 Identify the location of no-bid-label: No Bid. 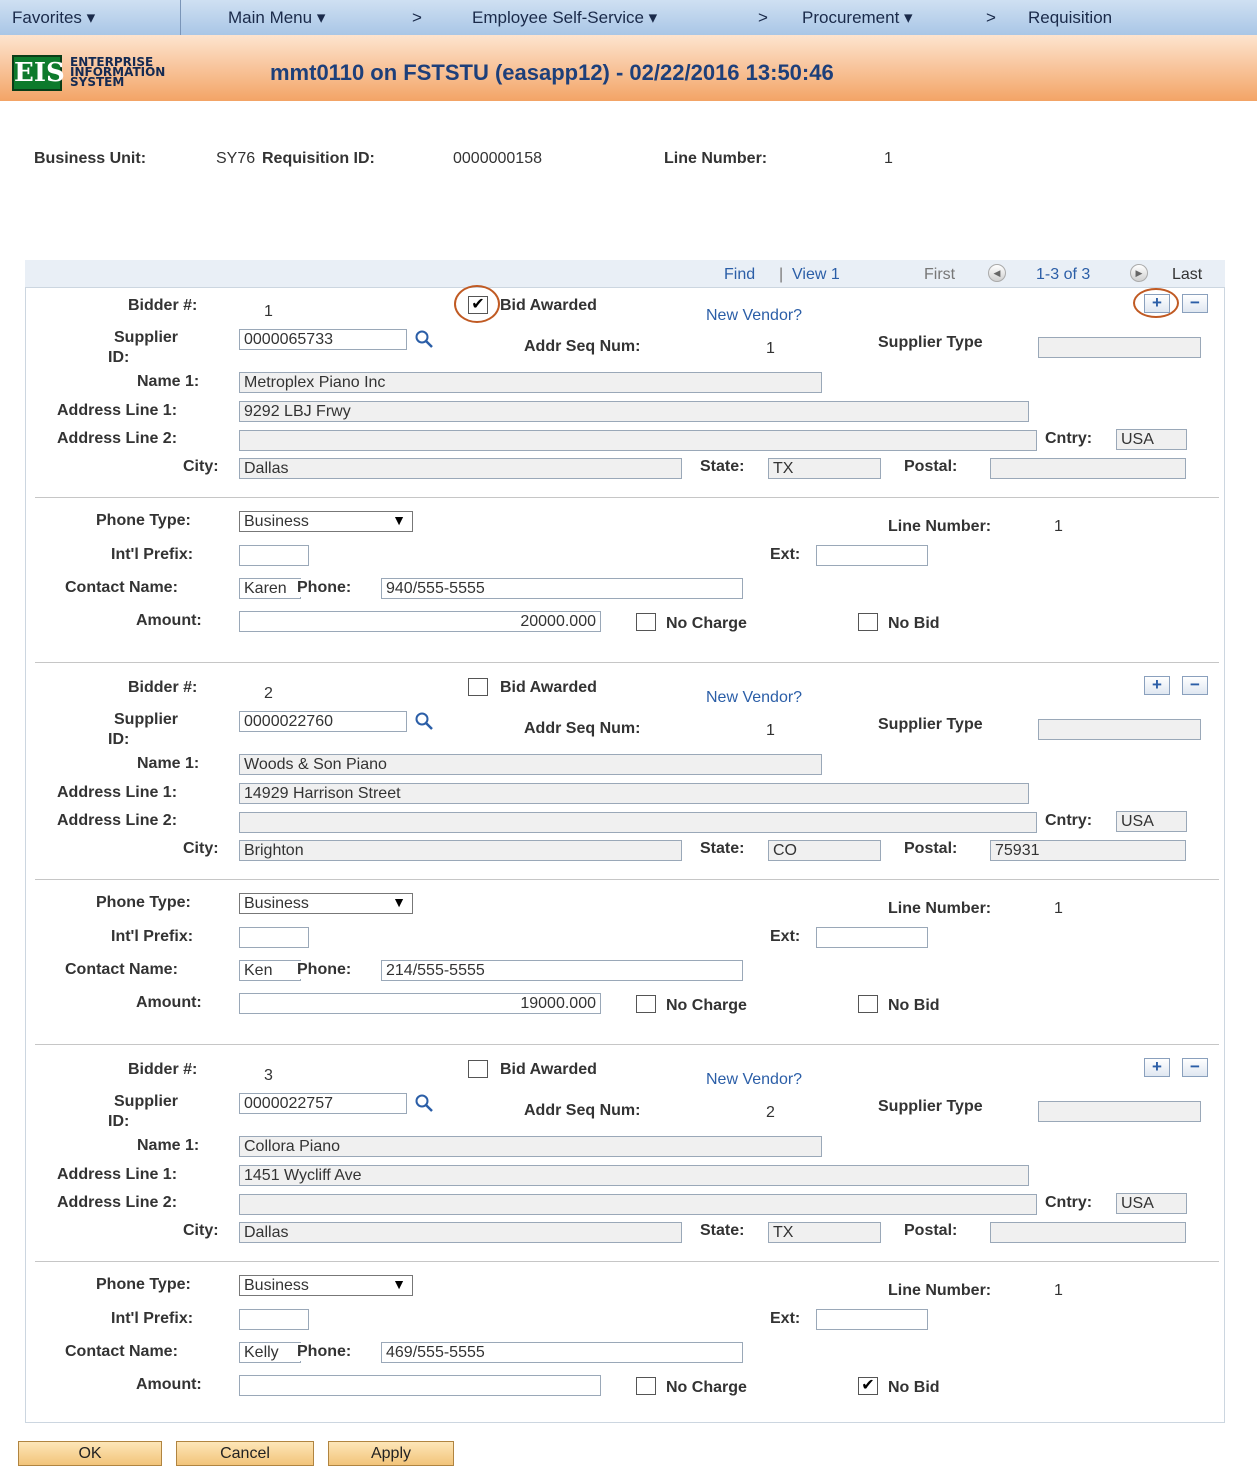
(914, 623).